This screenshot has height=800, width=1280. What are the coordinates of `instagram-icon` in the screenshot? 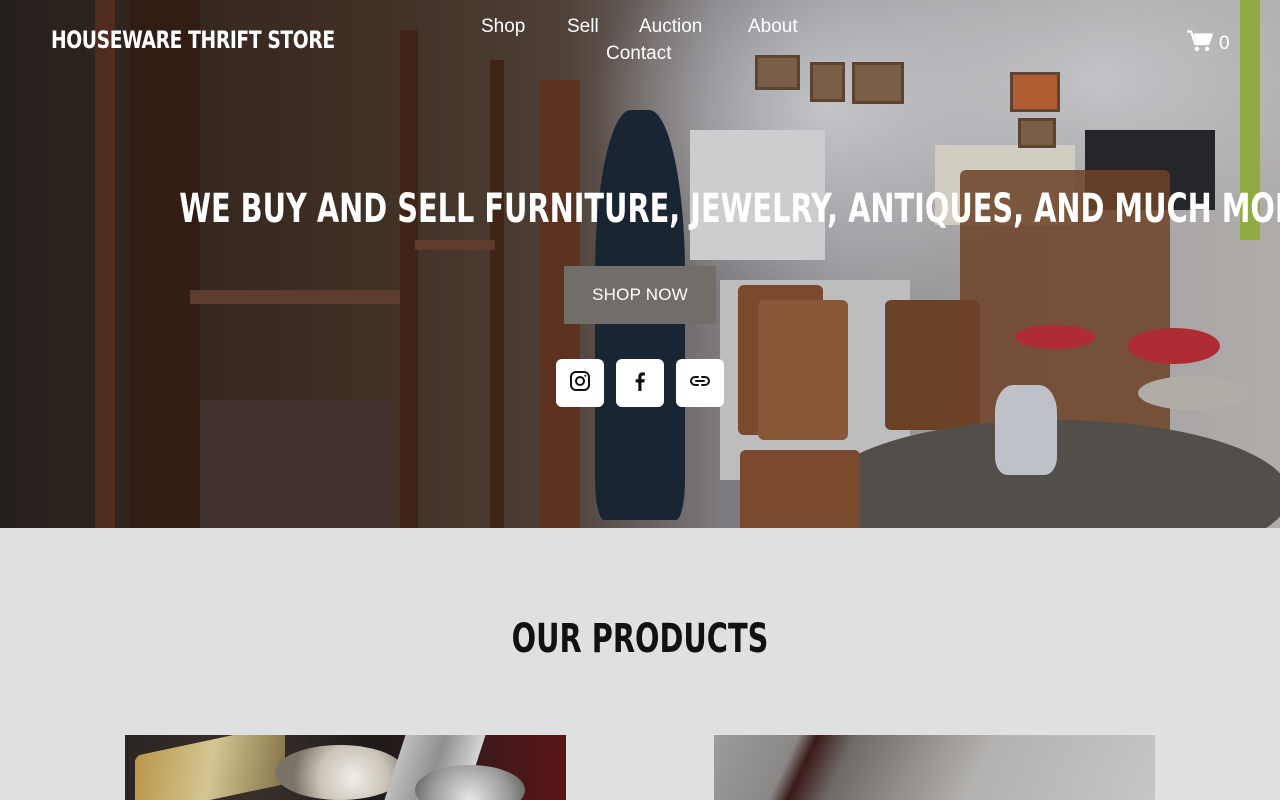 It's located at (580, 383).